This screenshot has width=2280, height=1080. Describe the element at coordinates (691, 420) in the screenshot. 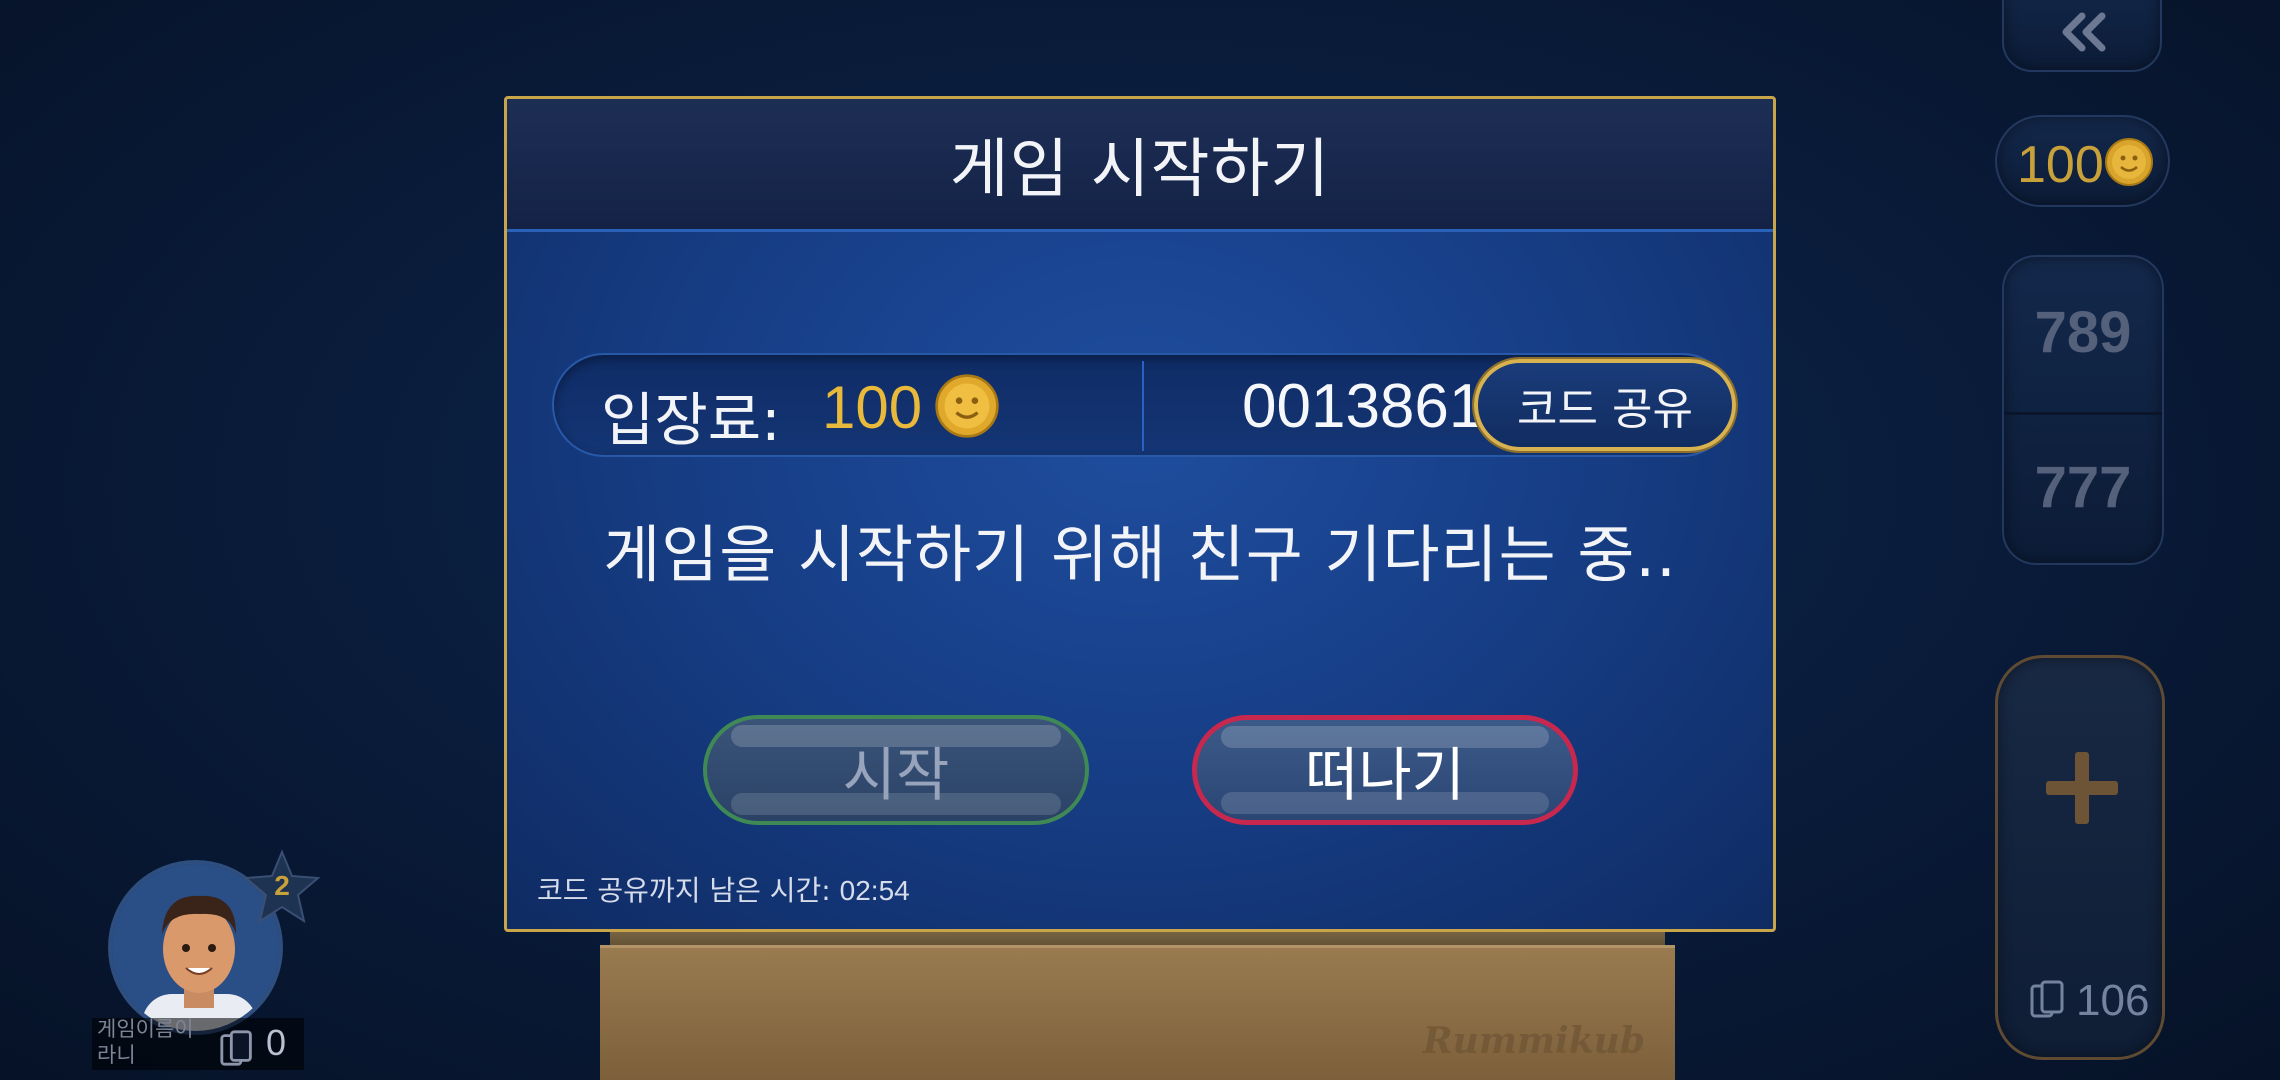

I see `entry-fee-label: 입장료:` at that location.